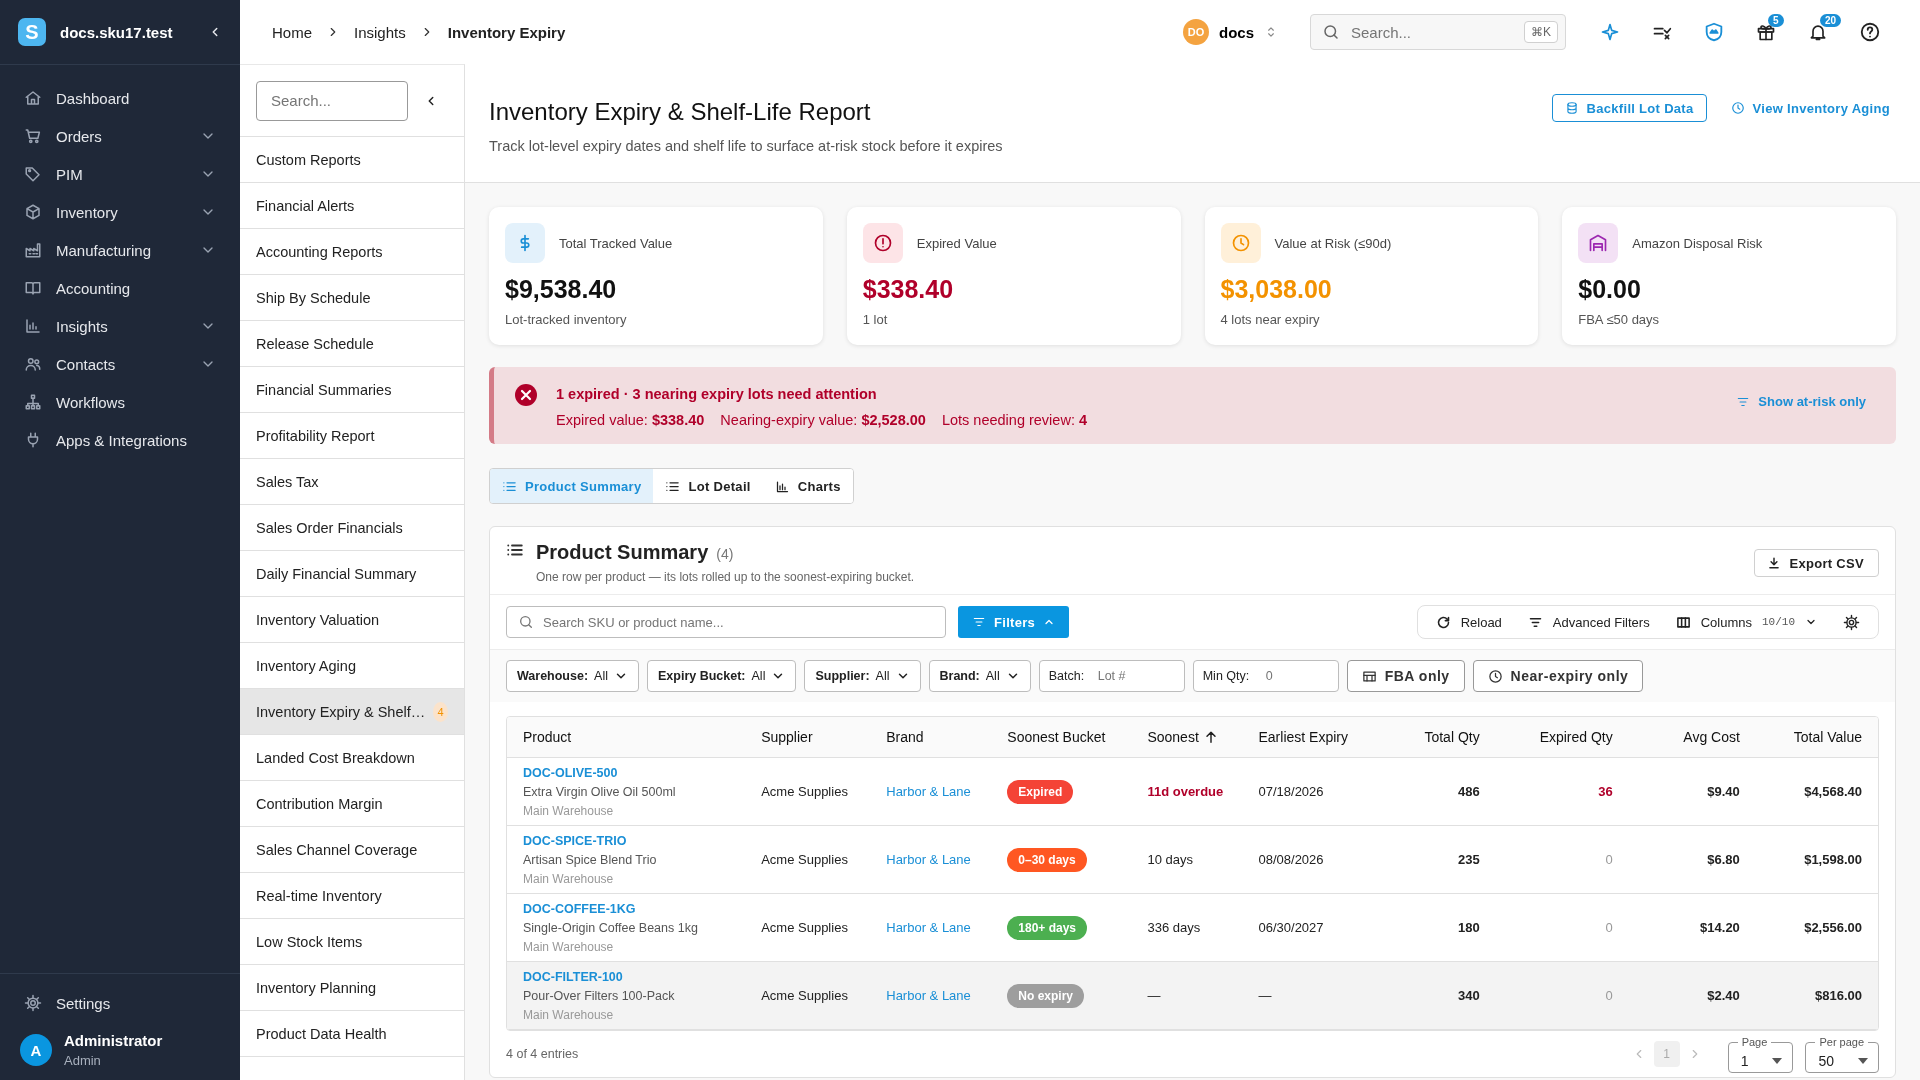  Describe the element at coordinates (1683, 622) in the screenshot. I see `columns-icon` at that location.